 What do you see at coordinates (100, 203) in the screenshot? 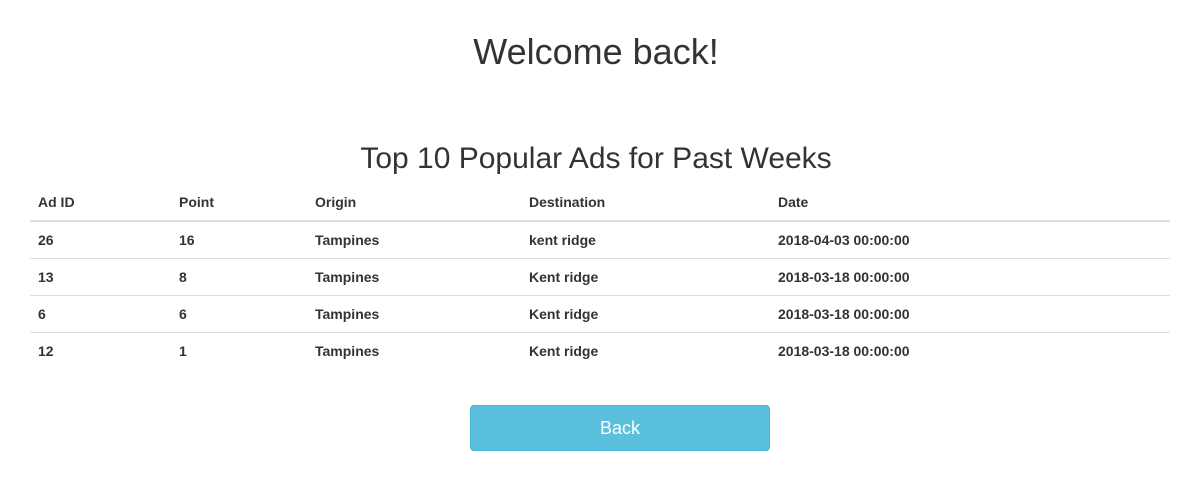
I see `column-header-ad-id: Ad ID` at bounding box center [100, 203].